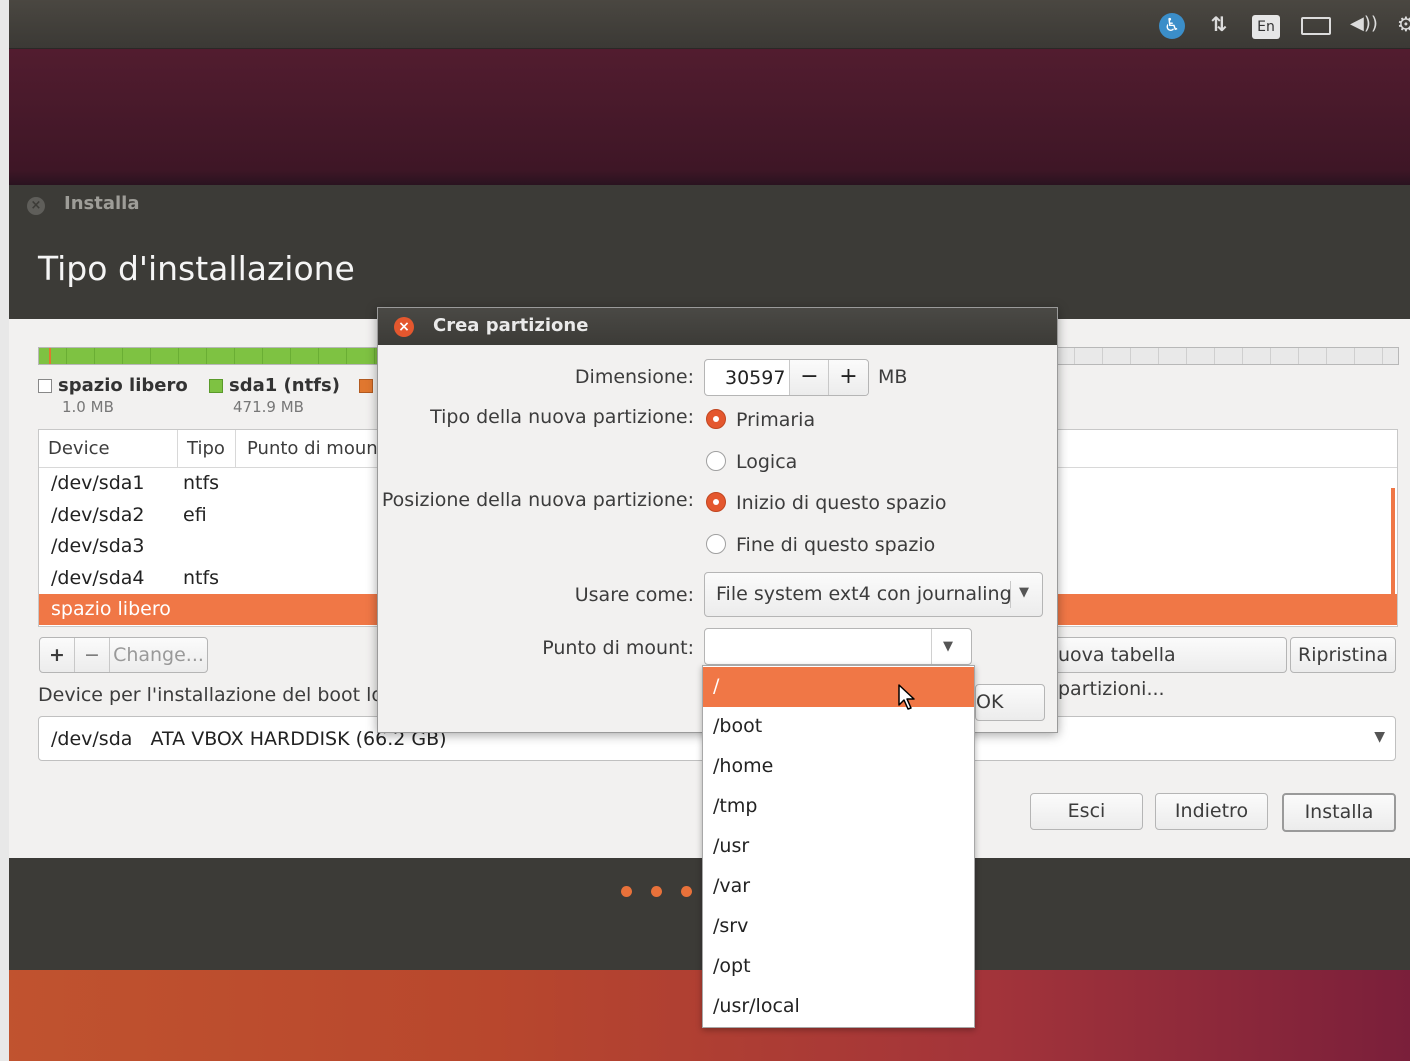 This screenshot has width=1410, height=1061. What do you see at coordinates (1211, 811) in the screenshot?
I see `back-button: Indietro` at bounding box center [1211, 811].